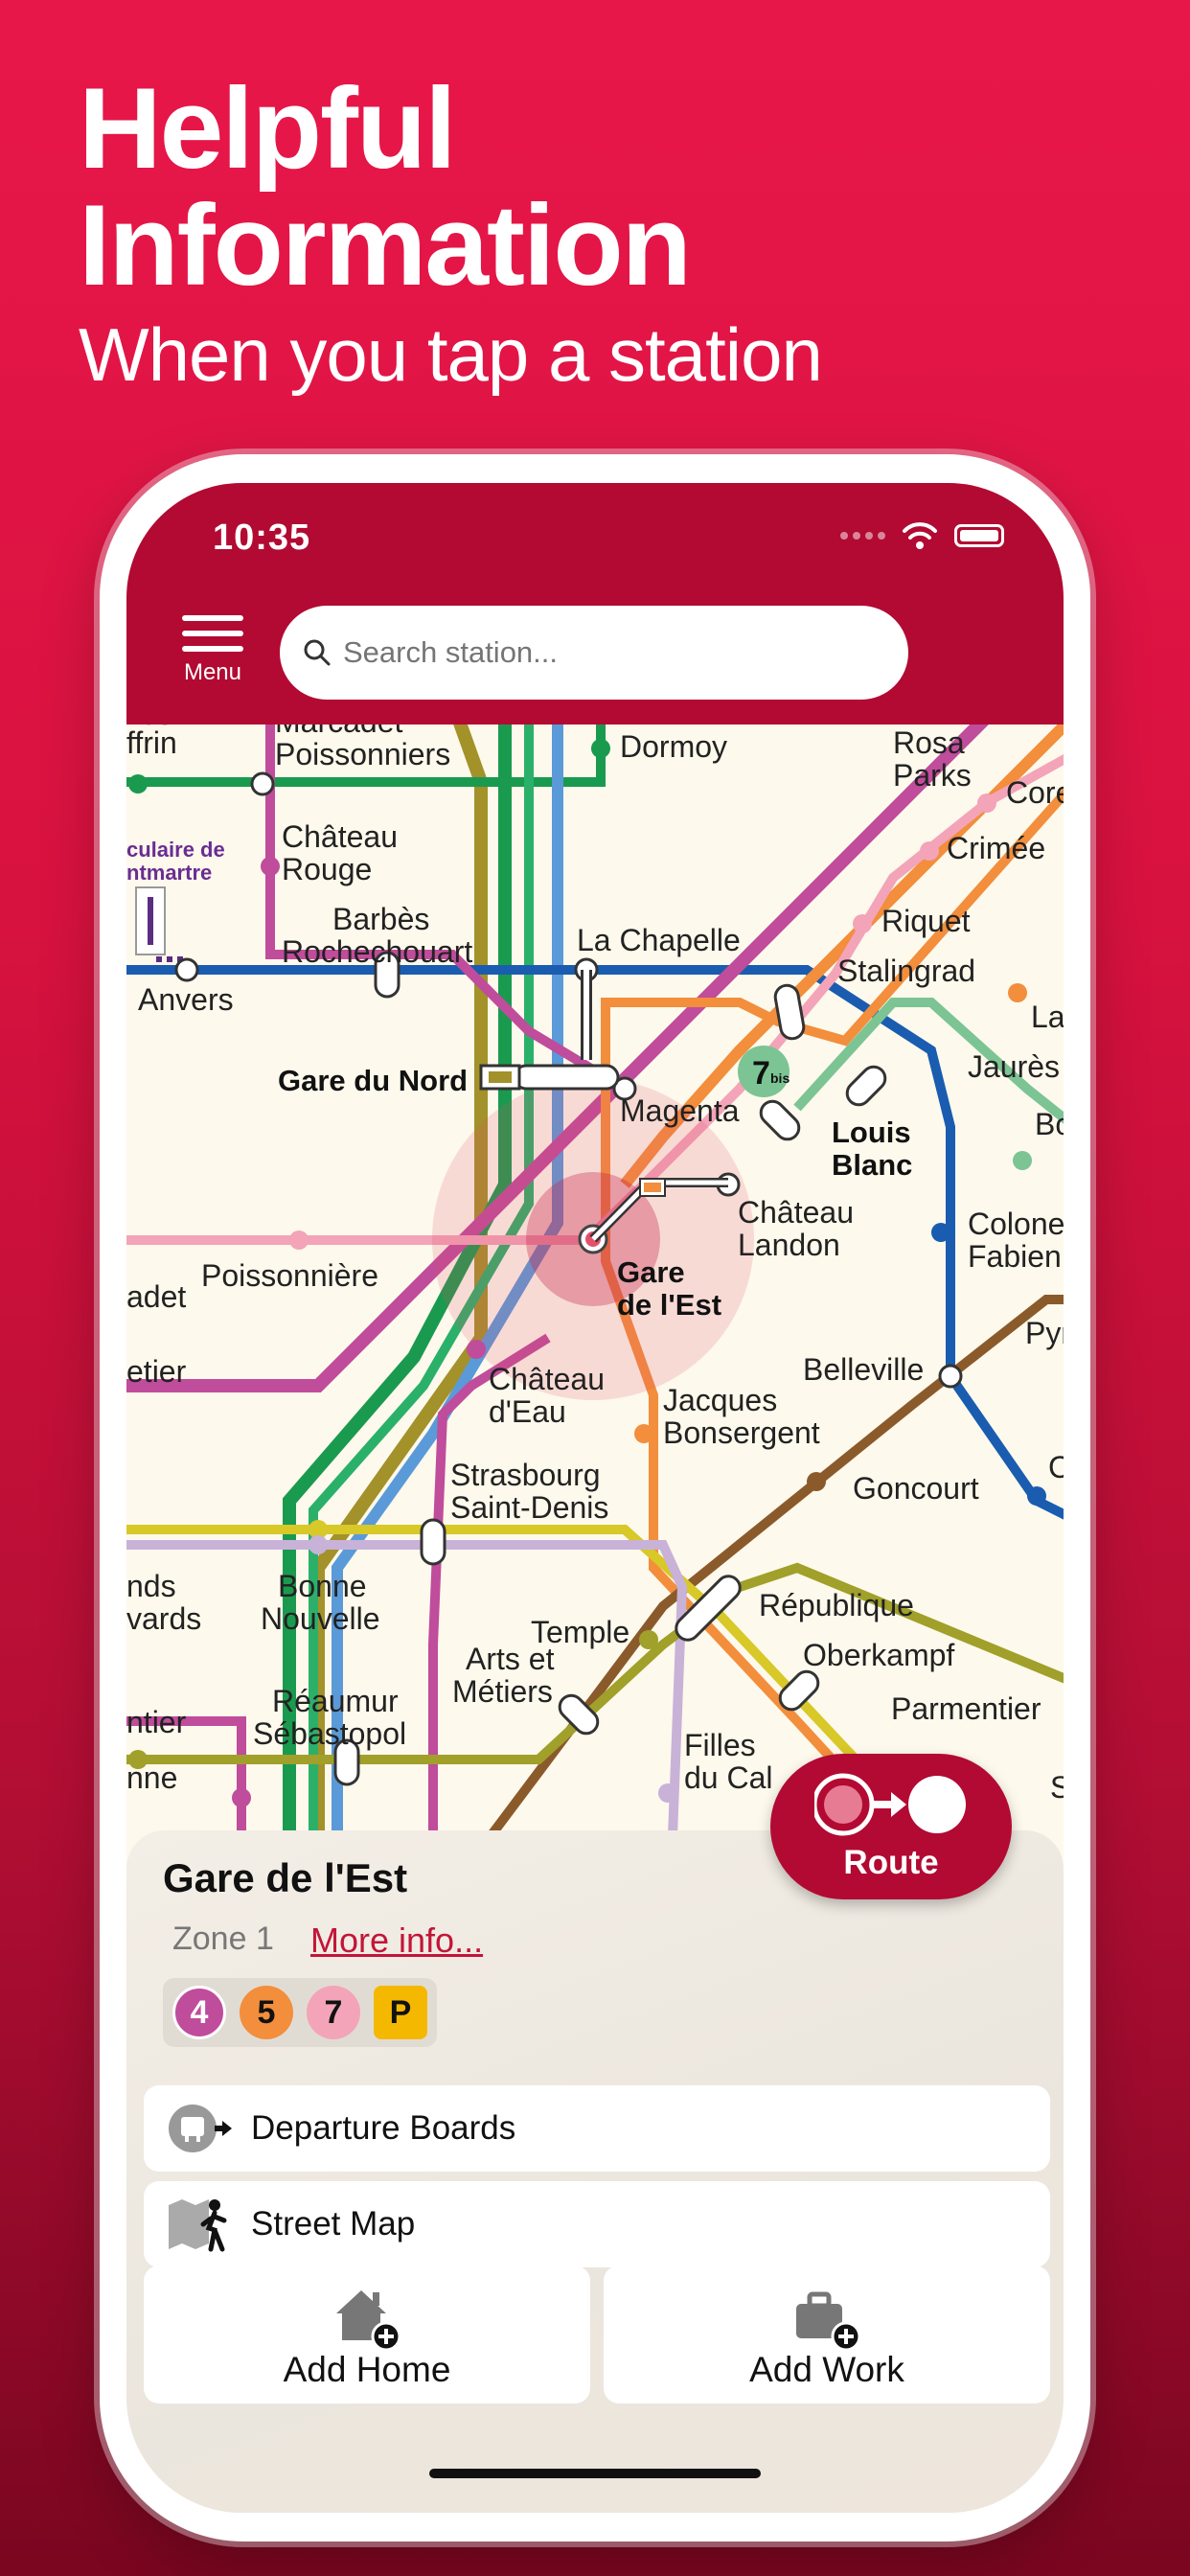 Image resolution: width=1190 pixels, height=2576 pixels. Describe the element at coordinates (872, 1165) in the screenshot. I see `map-label: Blanc` at that location.